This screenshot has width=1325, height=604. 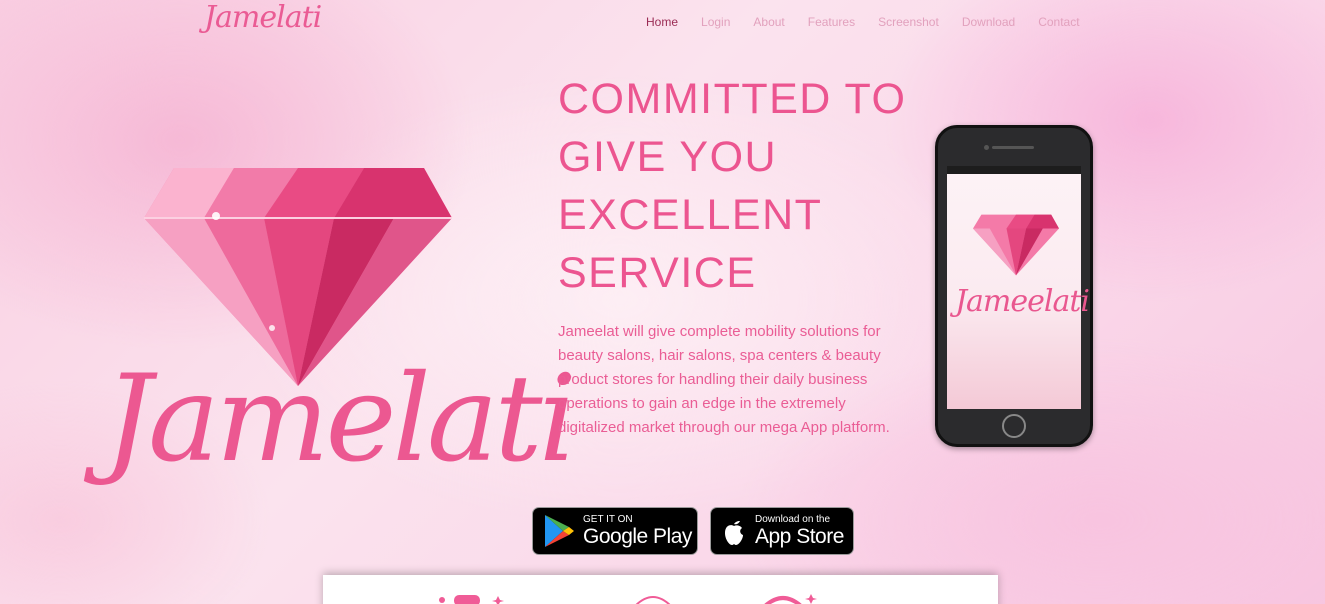 What do you see at coordinates (263, 17) in the screenshot?
I see `brand-logo: Jamelati` at bounding box center [263, 17].